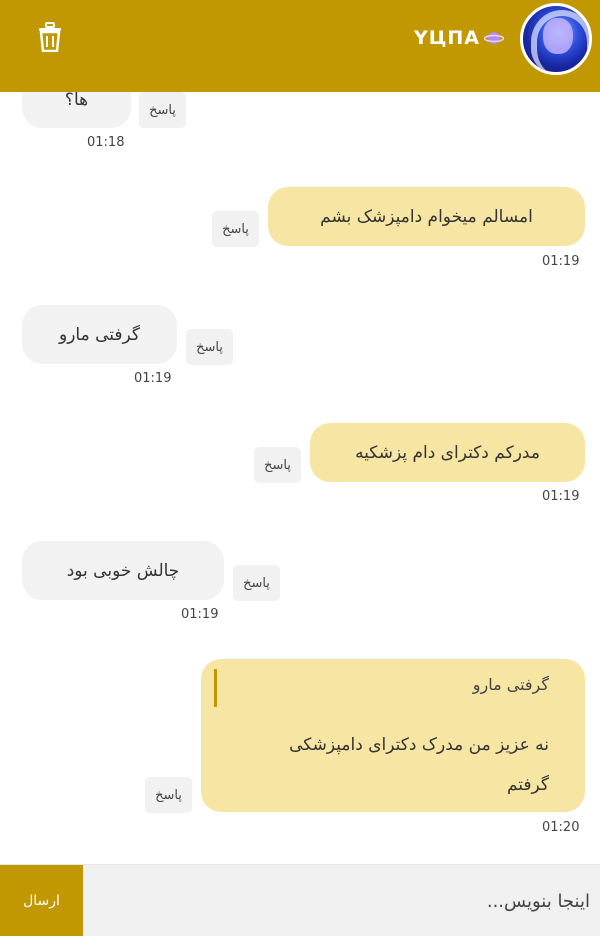  Describe the element at coordinates (494, 38) in the screenshot. I see `planet-icon` at that location.